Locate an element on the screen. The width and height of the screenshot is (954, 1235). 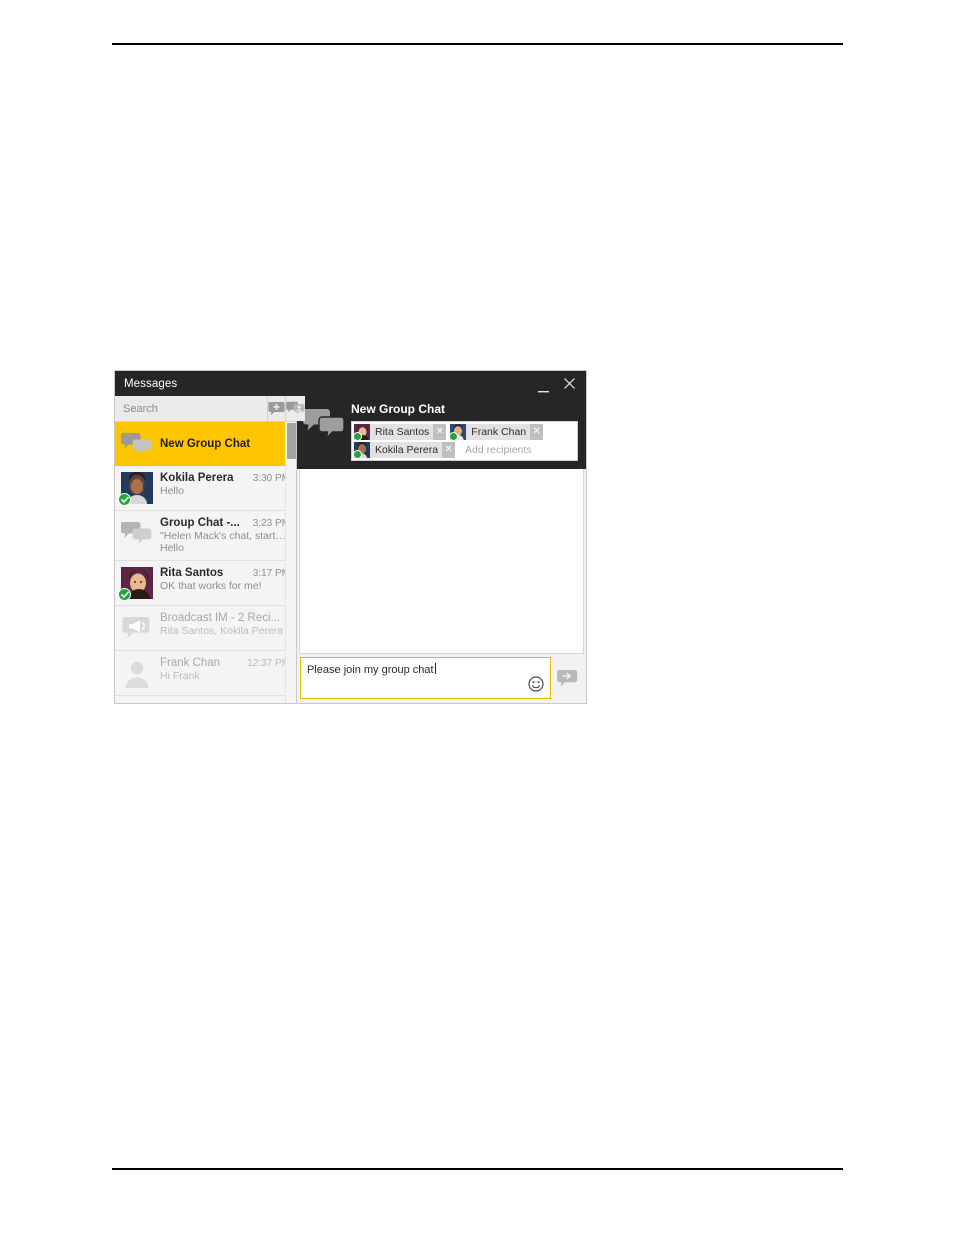
search-input is located at coordinates (191, 408).